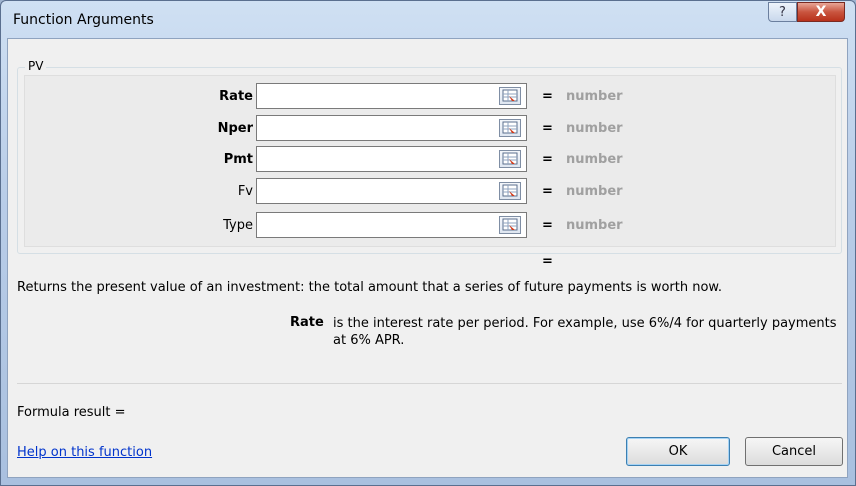 The width and height of the screenshot is (856, 486). Describe the element at coordinates (236, 96) in the screenshot. I see `argument-label: Rate` at that location.